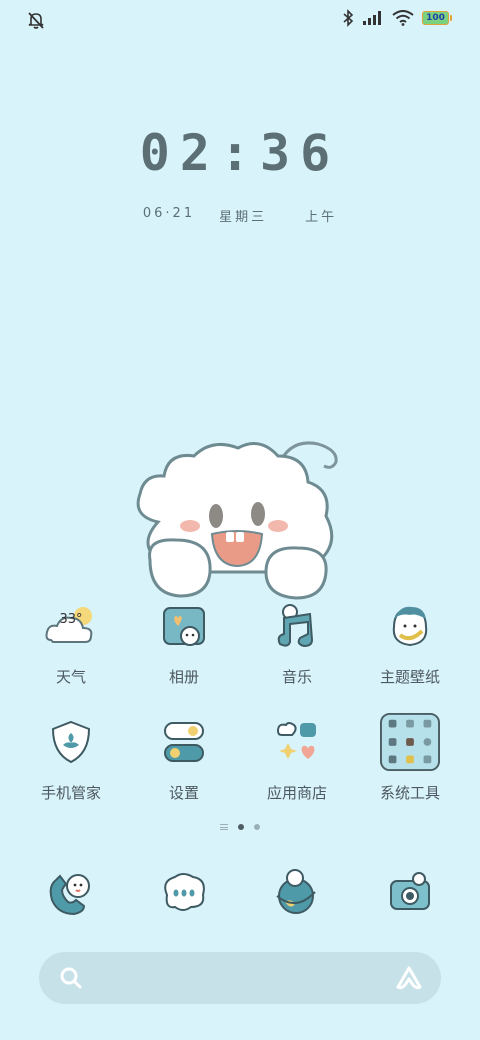 Image resolution: width=480 pixels, height=1040 pixels. What do you see at coordinates (296, 793) in the screenshot?
I see `app-label: 应用商店` at bounding box center [296, 793].